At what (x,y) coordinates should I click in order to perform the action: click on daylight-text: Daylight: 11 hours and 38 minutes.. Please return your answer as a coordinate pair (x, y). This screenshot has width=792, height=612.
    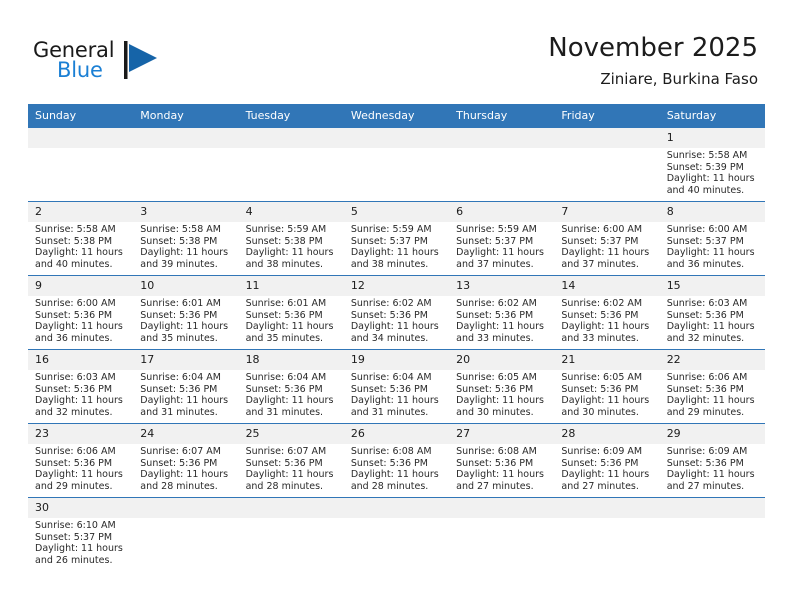
    Looking at the image, I should click on (394, 258).